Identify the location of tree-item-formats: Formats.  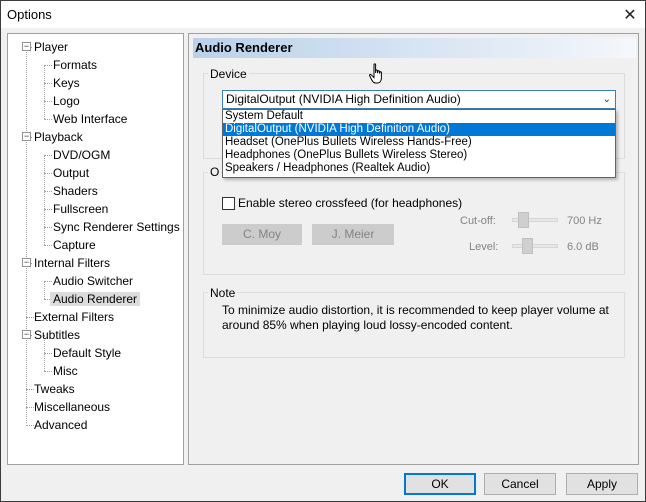
(75, 65).